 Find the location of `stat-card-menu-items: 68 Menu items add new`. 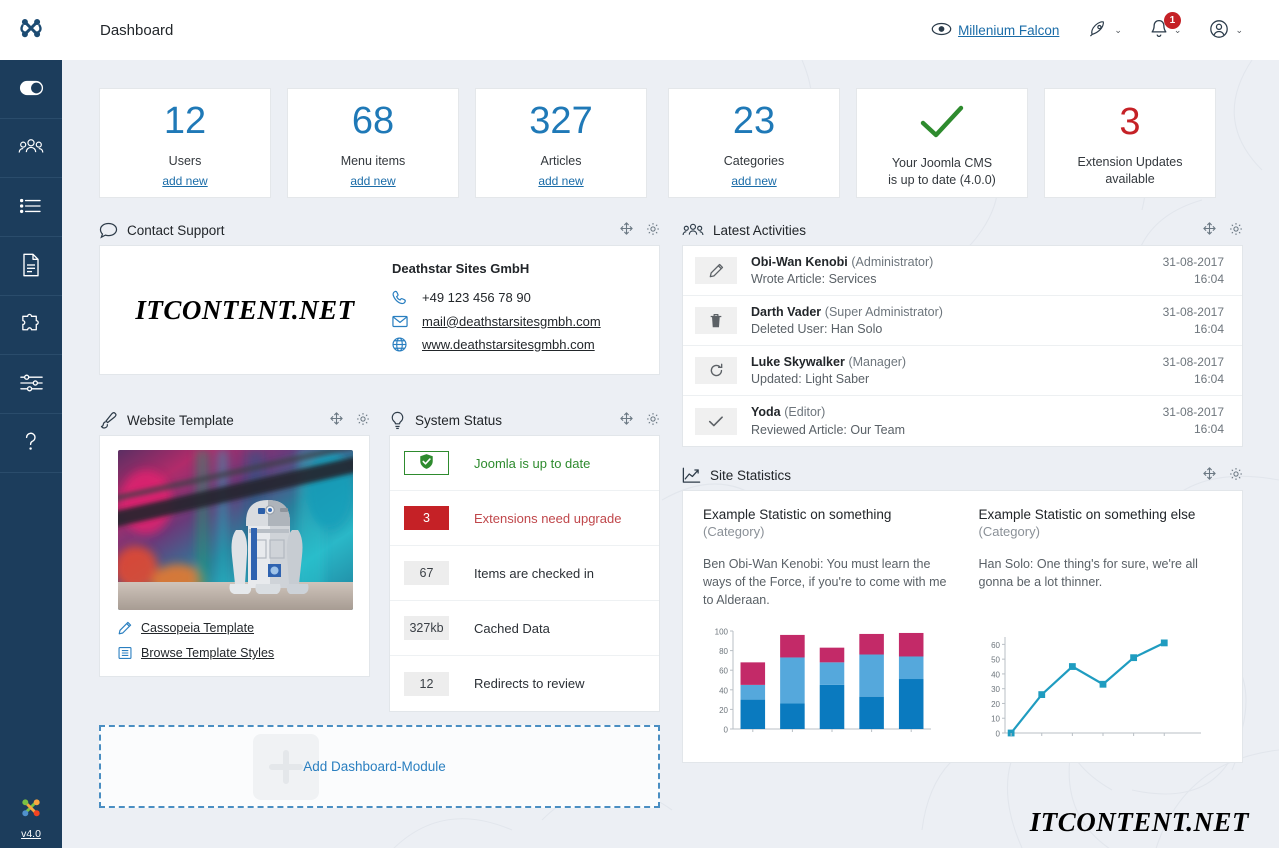

stat-card-menu-items: 68 Menu items add new is located at coordinates (373, 143).